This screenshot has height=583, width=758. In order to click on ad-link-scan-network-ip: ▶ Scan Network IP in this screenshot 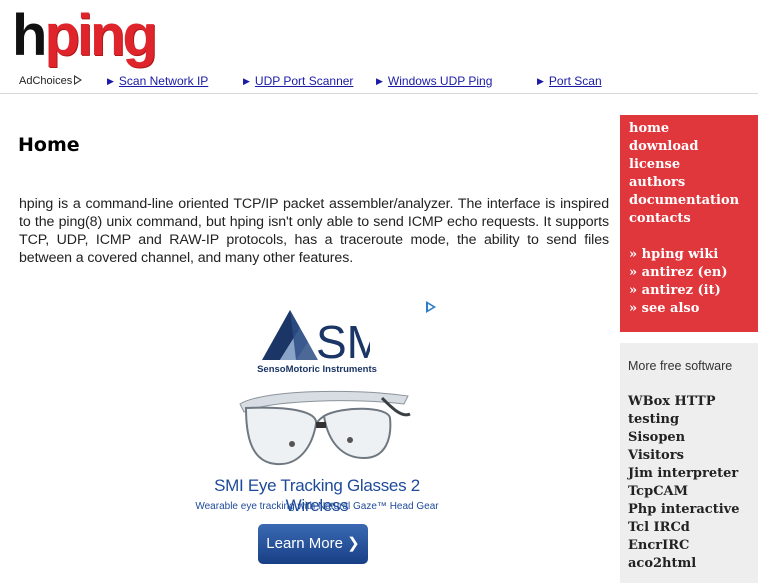, I will do `click(157, 81)`.